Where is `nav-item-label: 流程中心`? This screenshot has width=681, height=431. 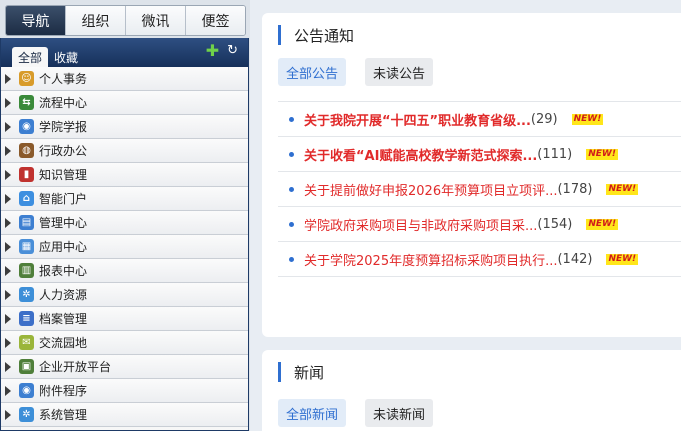 nav-item-label: 流程中心 is located at coordinates (63, 103).